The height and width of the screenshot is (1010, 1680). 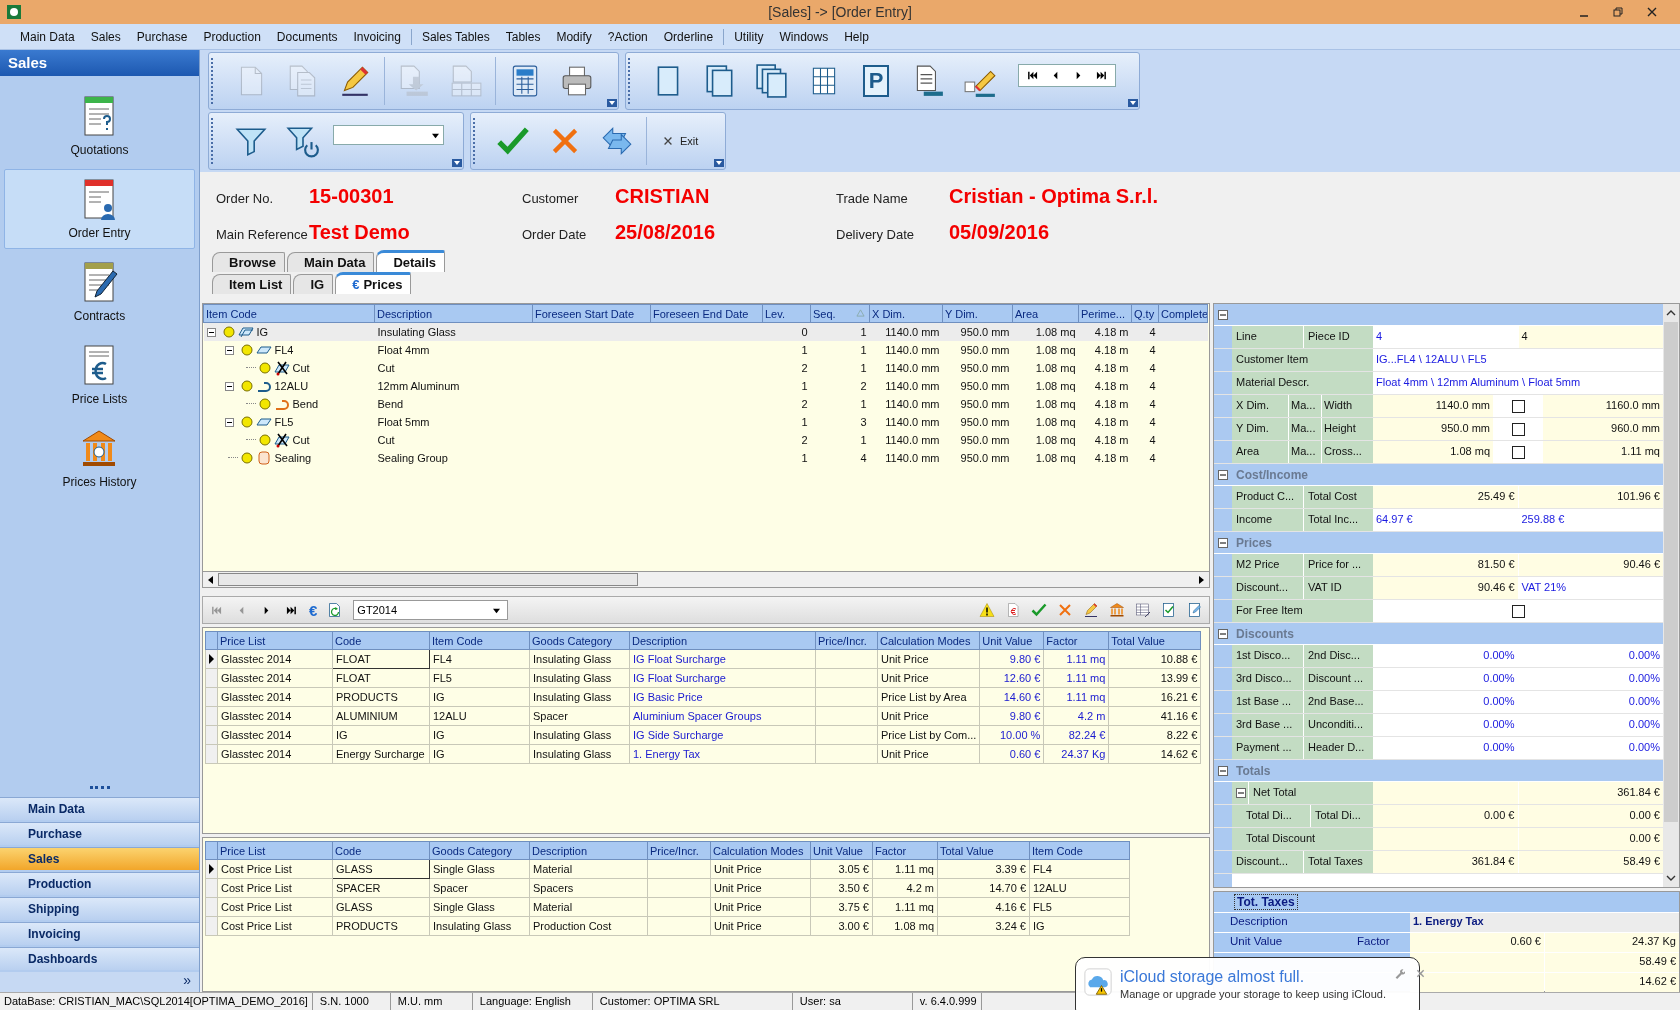 I want to click on letter-p-icon: P, so click(x=876, y=81).